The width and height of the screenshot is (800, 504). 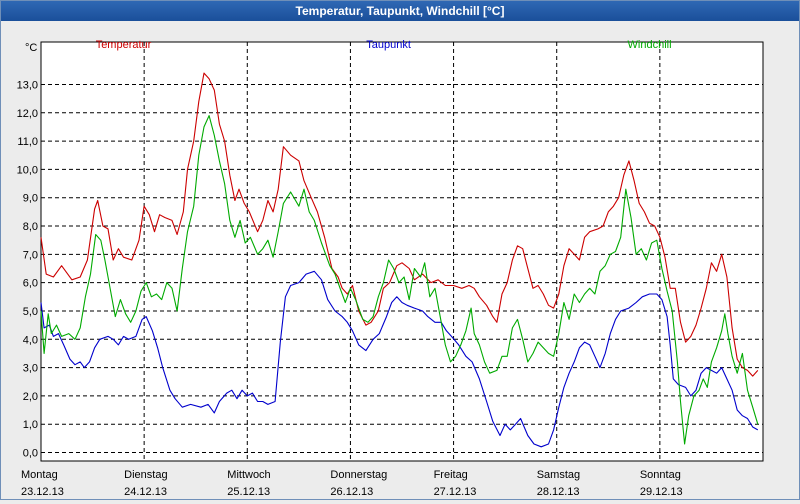 I want to click on x-date-label: 28.12.13, so click(x=558, y=492).